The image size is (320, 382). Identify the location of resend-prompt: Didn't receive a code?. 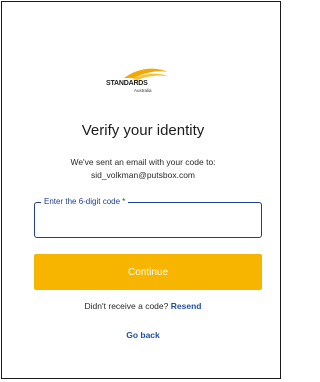
(126, 306).